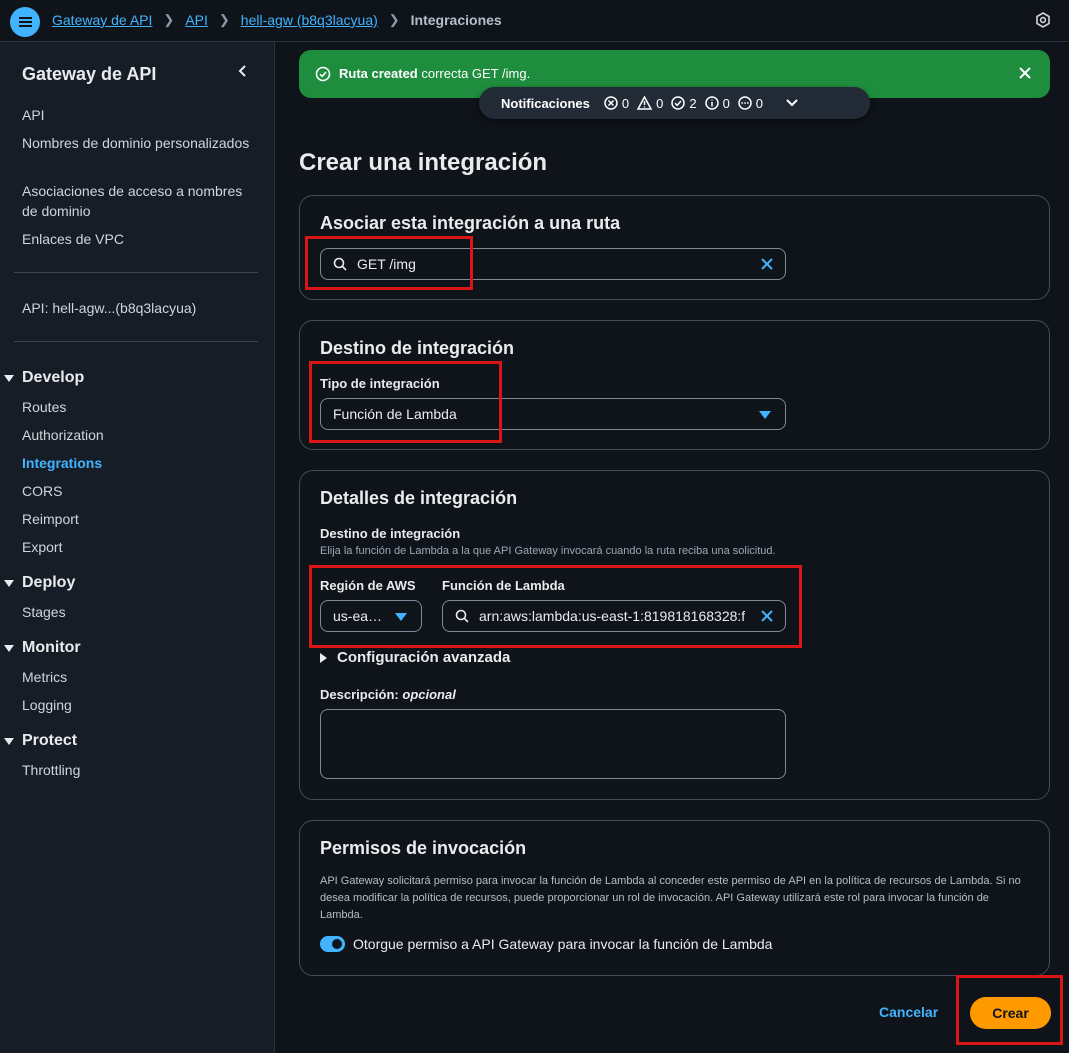 The image size is (1069, 1053). I want to click on sidebar-item-stages: Stages, so click(137, 612).